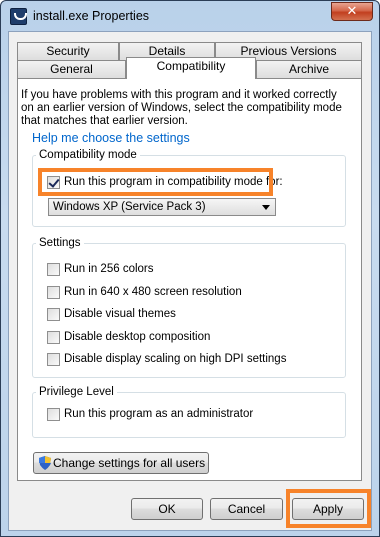 Image resolution: width=380 pixels, height=537 pixels. I want to click on app-icon, so click(18, 16).